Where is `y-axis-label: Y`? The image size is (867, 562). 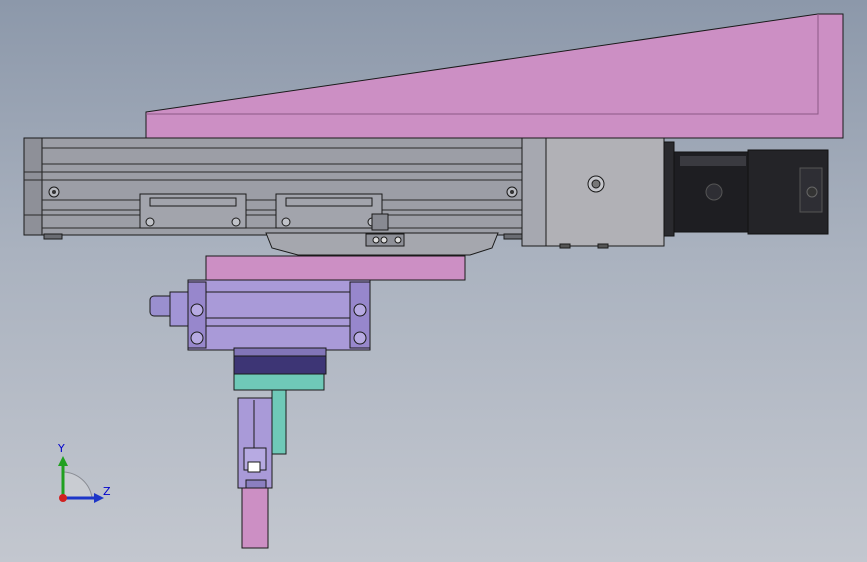 y-axis-label: Y is located at coordinates (61, 448).